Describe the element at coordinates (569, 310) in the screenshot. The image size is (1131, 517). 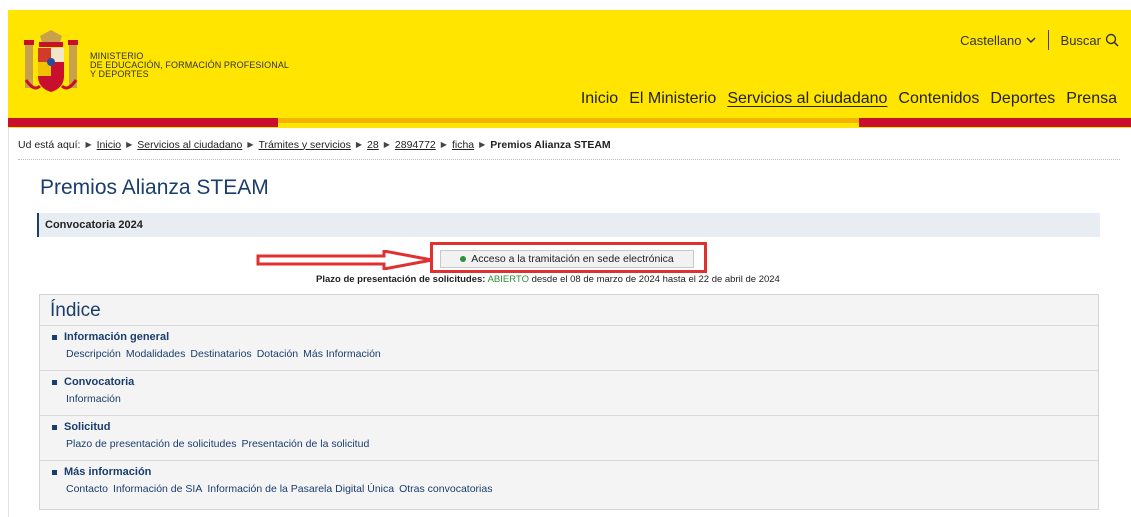
I see `index-title: Índice` at that location.